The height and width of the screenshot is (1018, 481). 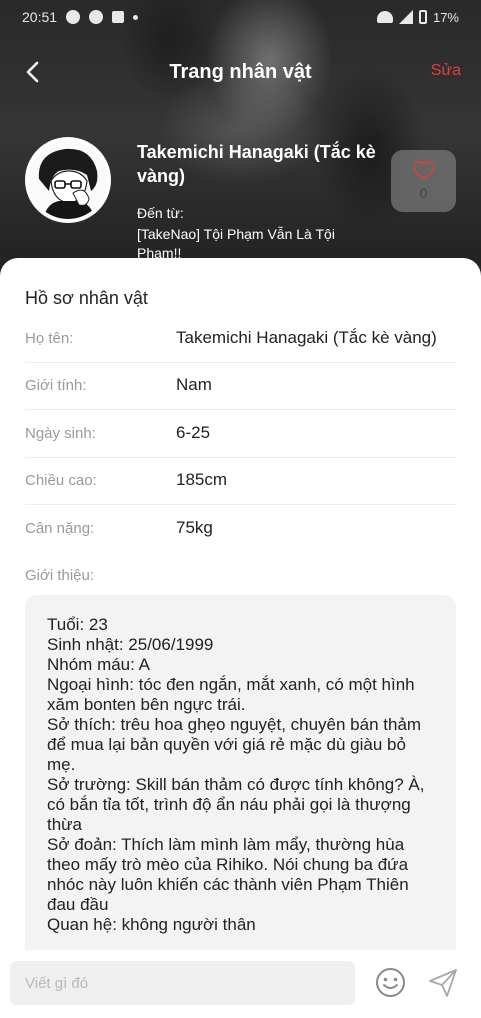 What do you see at coordinates (240, 481) in the screenshot?
I see `field-row-height: Chiều cao: 185cm` at bounding box center [240, 481].